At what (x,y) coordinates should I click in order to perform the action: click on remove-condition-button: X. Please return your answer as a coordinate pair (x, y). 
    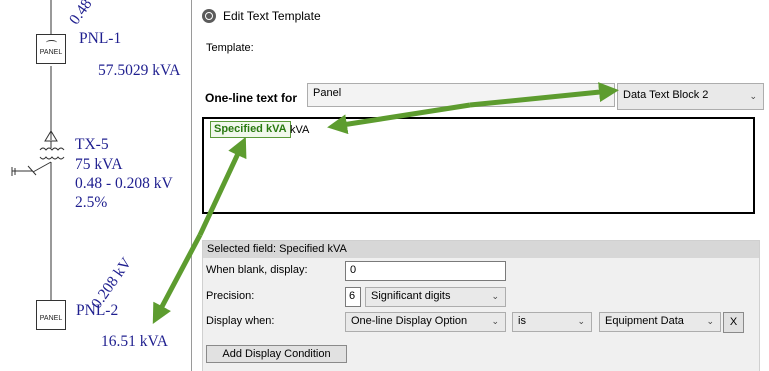
    Looking at the image, I should click on (733, 322).